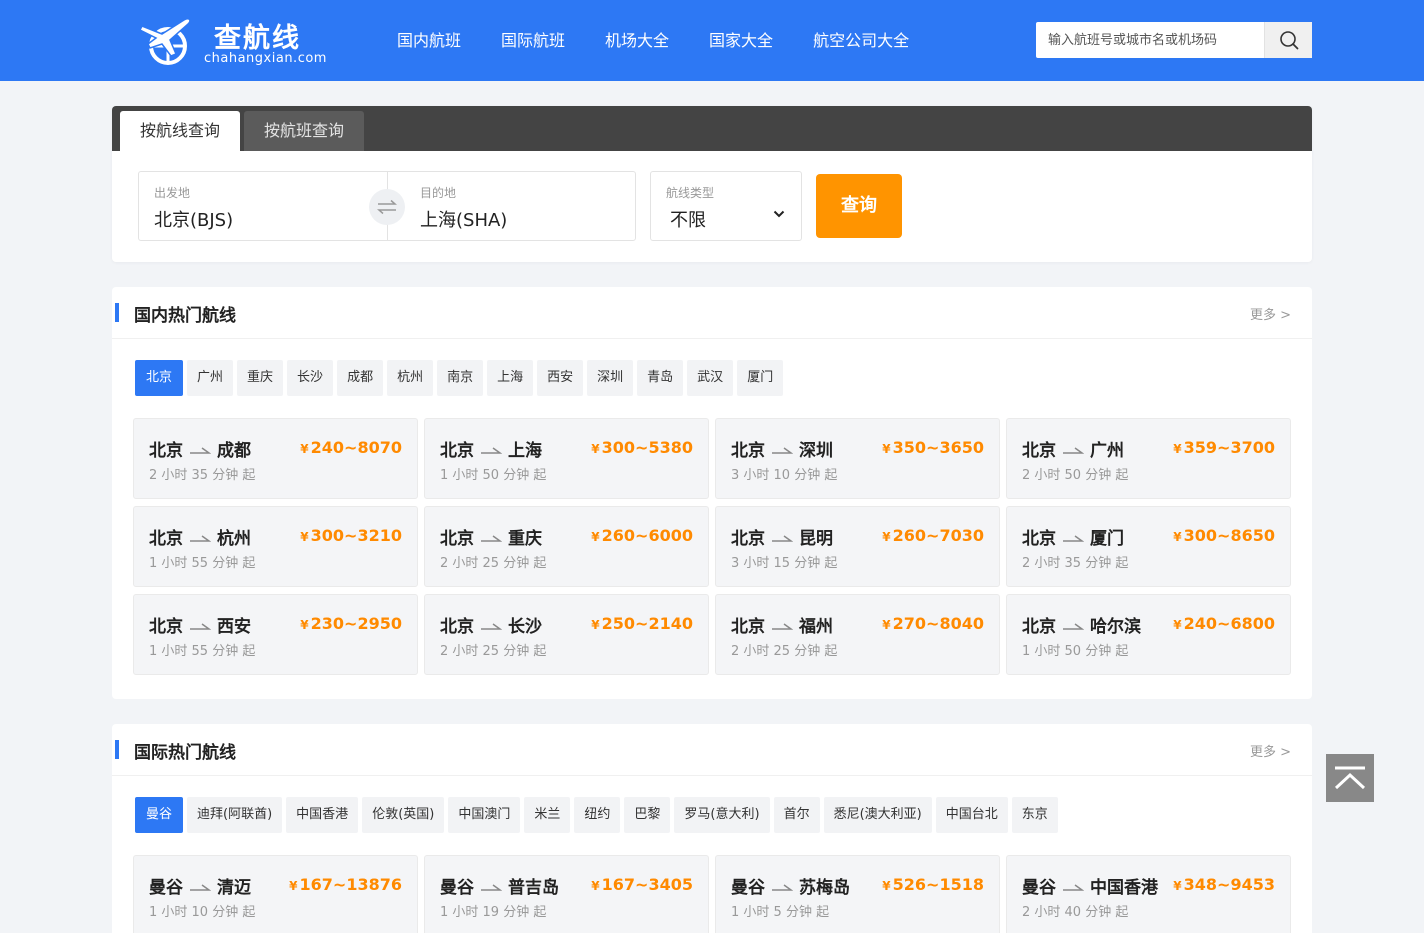 Image resolution: width=1424 pixels, height=933 pixels. I want to click on route-card: 北京 哈尔滨 ¥240~6800 1 小时 50 分钟 起, so click(1148, 634).